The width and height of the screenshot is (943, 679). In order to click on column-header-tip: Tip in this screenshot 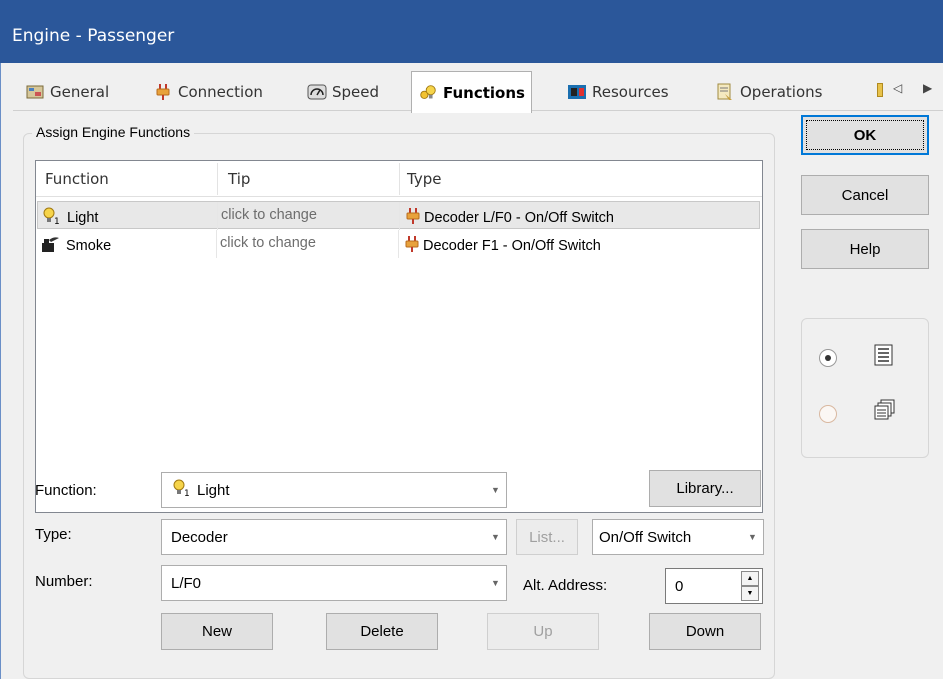, I will do `click(239, 179)`.